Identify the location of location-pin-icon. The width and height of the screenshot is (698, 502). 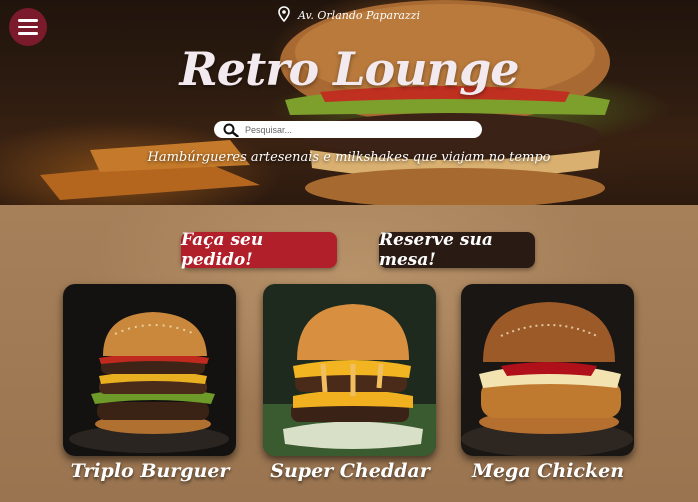
(284, 15).